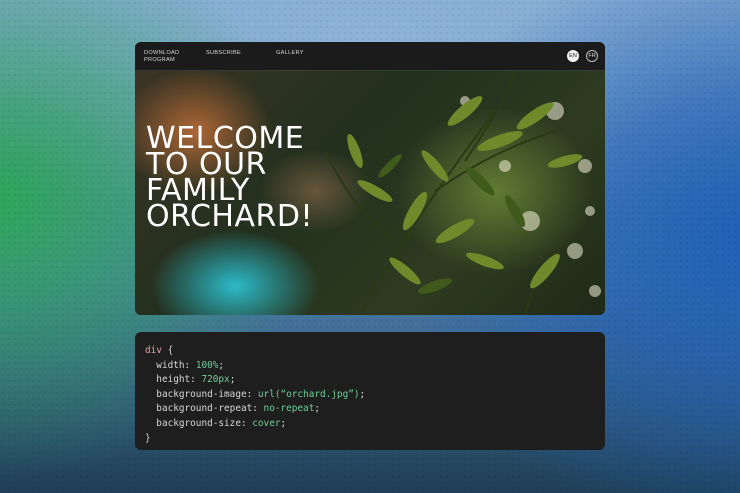  Describe the element at coordinates (170, 365) in the screenshot. I see `code-property: width` at that location.